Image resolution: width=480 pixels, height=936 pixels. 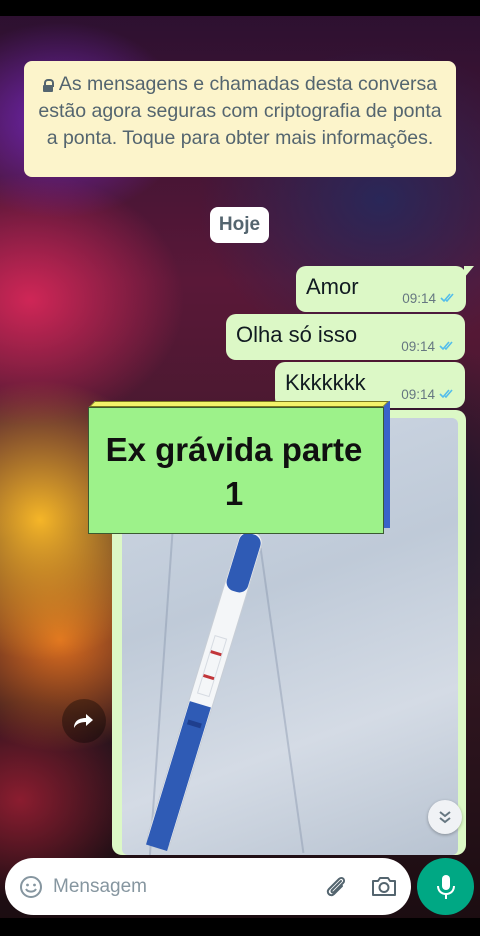 I want to click on lock-icon, so click(x=48, y=85).